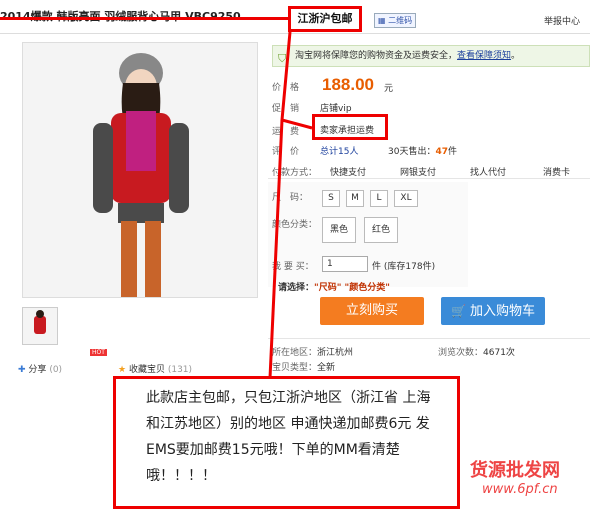  Describe the element at coordinates (515, 470) in the screenshot. I see `watermark-cn: 货源批发网` at that location.